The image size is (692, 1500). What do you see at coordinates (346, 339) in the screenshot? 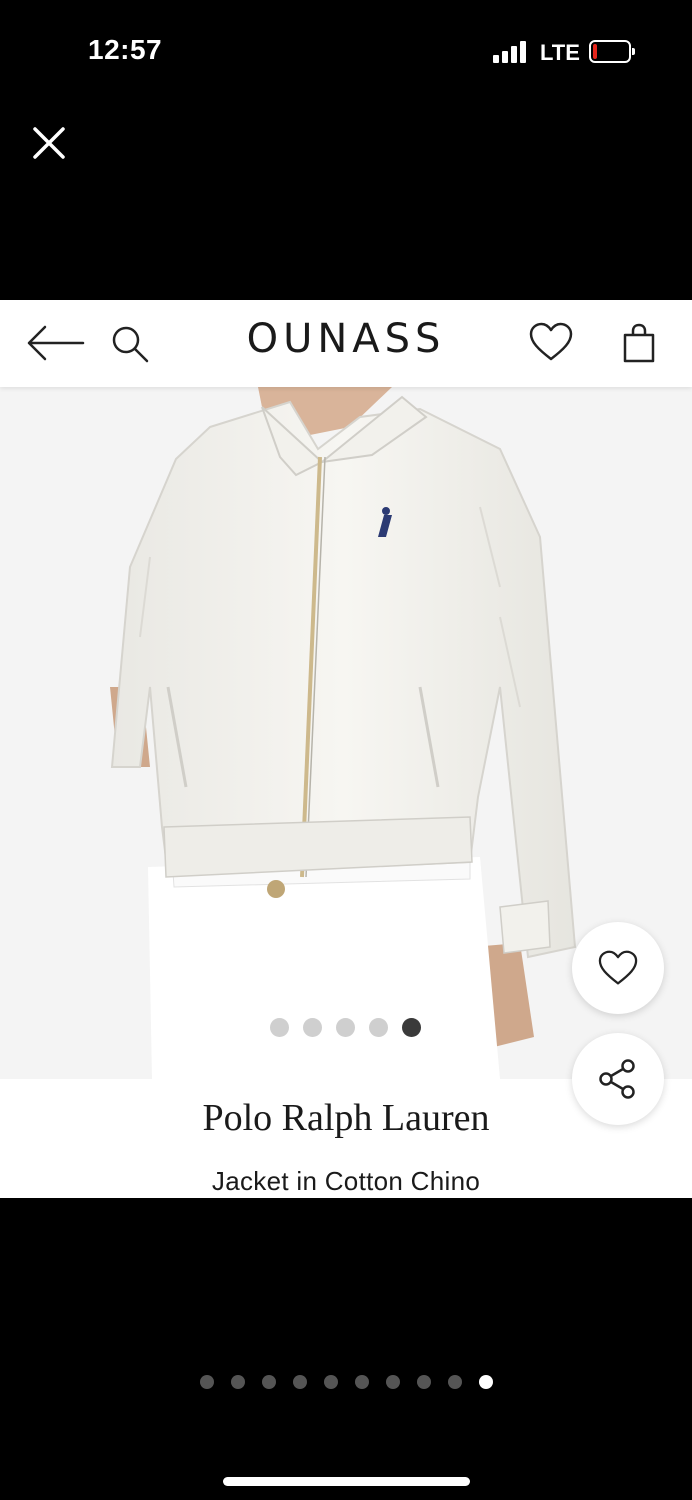
I see `brand-logo: OUNASS` at bounding box center [346, 339].